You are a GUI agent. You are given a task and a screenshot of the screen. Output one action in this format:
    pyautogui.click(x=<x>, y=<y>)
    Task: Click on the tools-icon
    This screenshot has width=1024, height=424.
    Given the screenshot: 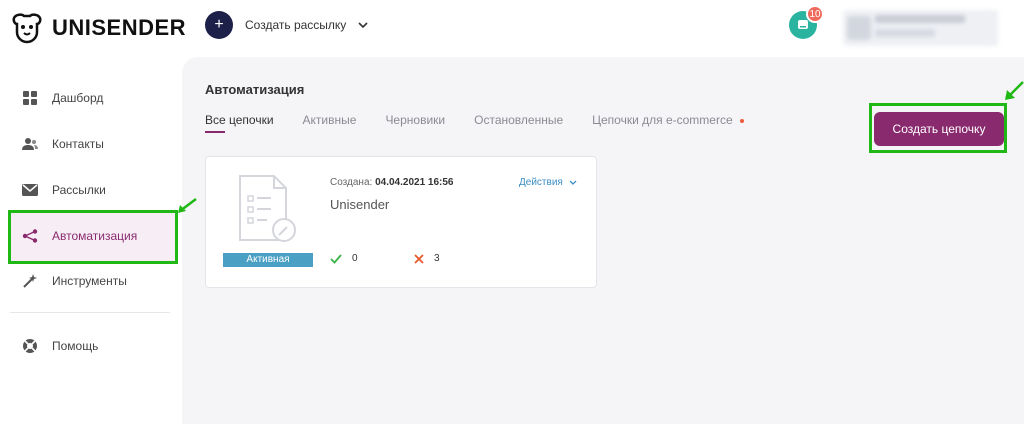 What is the action you would take?
    pyautogui.click(x=30, y=281)
    